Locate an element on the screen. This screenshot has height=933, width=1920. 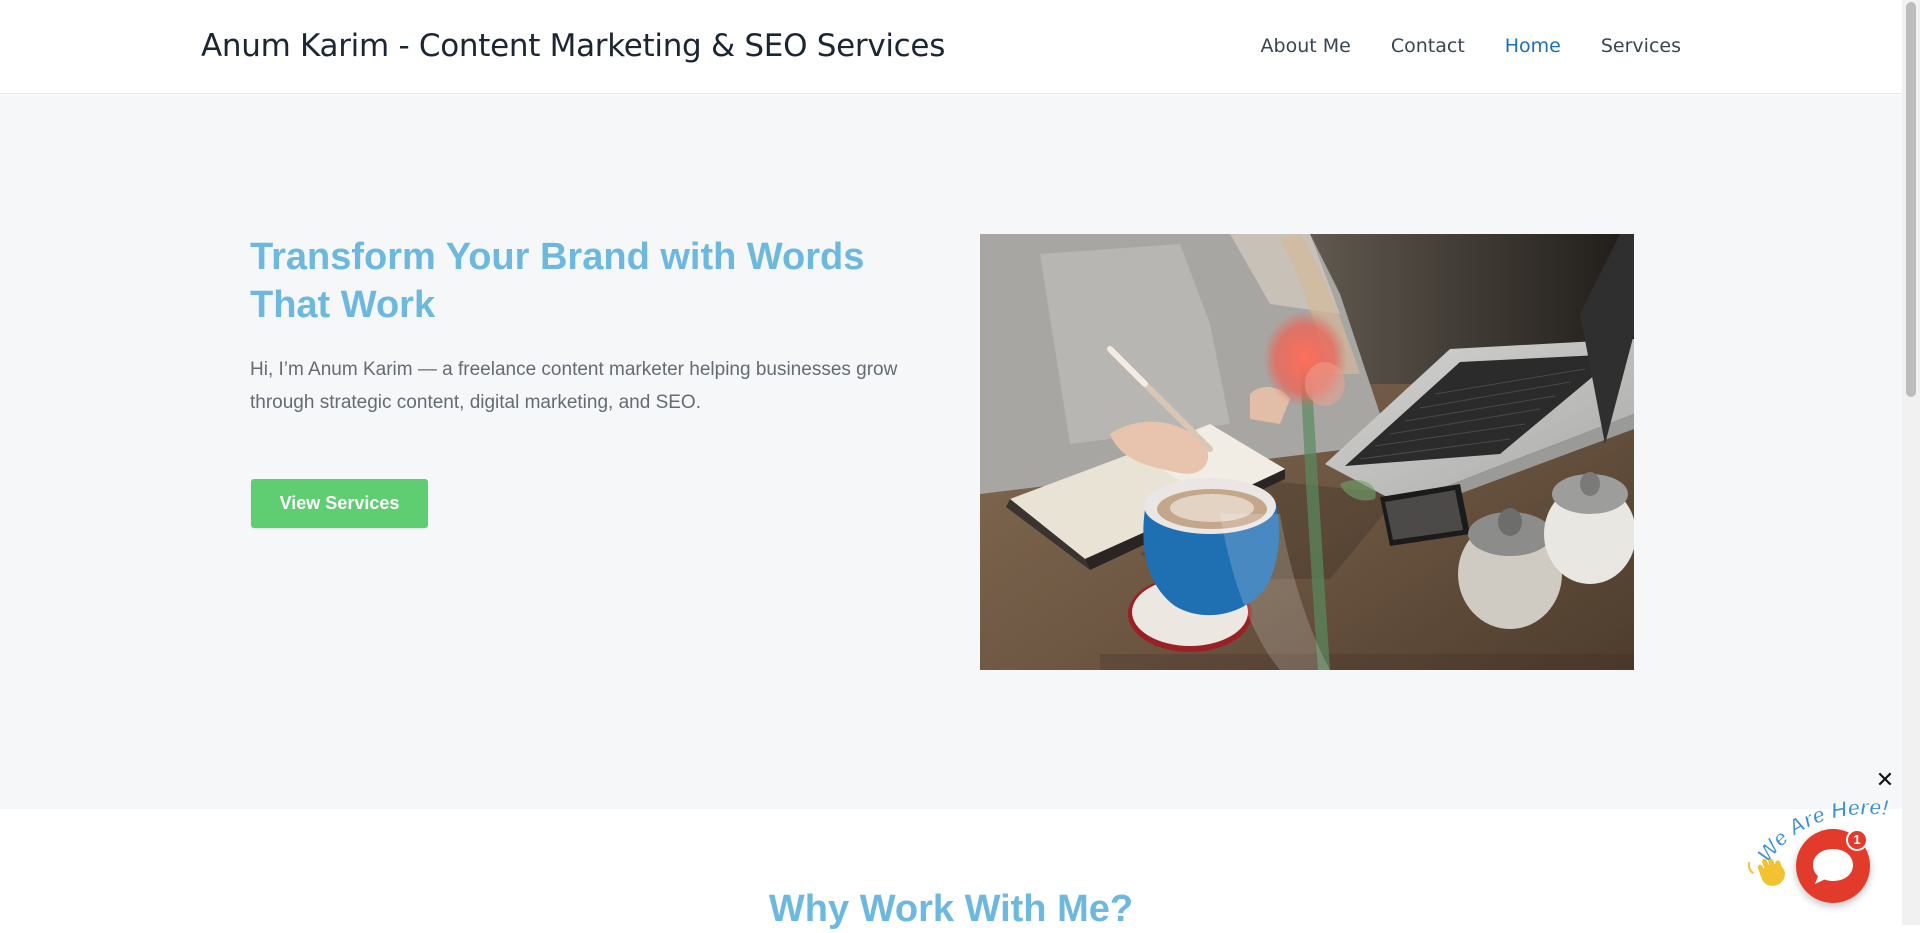
why-heading: Why Work With Me? is located at coordinates (951, 909).